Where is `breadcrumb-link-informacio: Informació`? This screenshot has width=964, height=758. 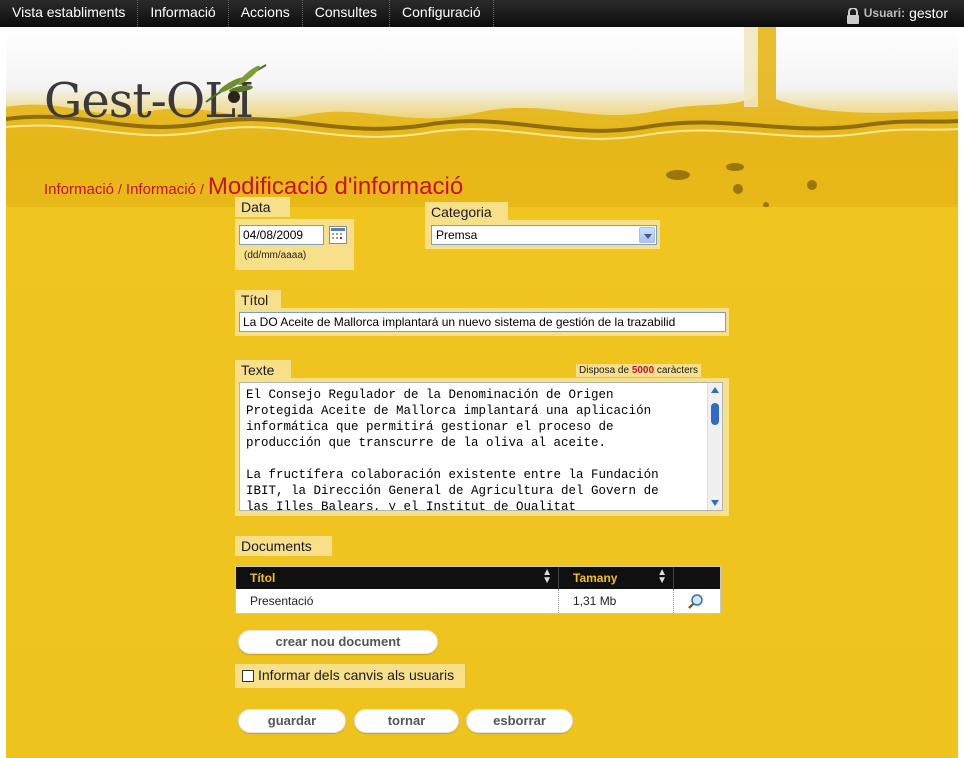
breadcrumb-link-informacio: Informació is located at coordinates (79, 189).